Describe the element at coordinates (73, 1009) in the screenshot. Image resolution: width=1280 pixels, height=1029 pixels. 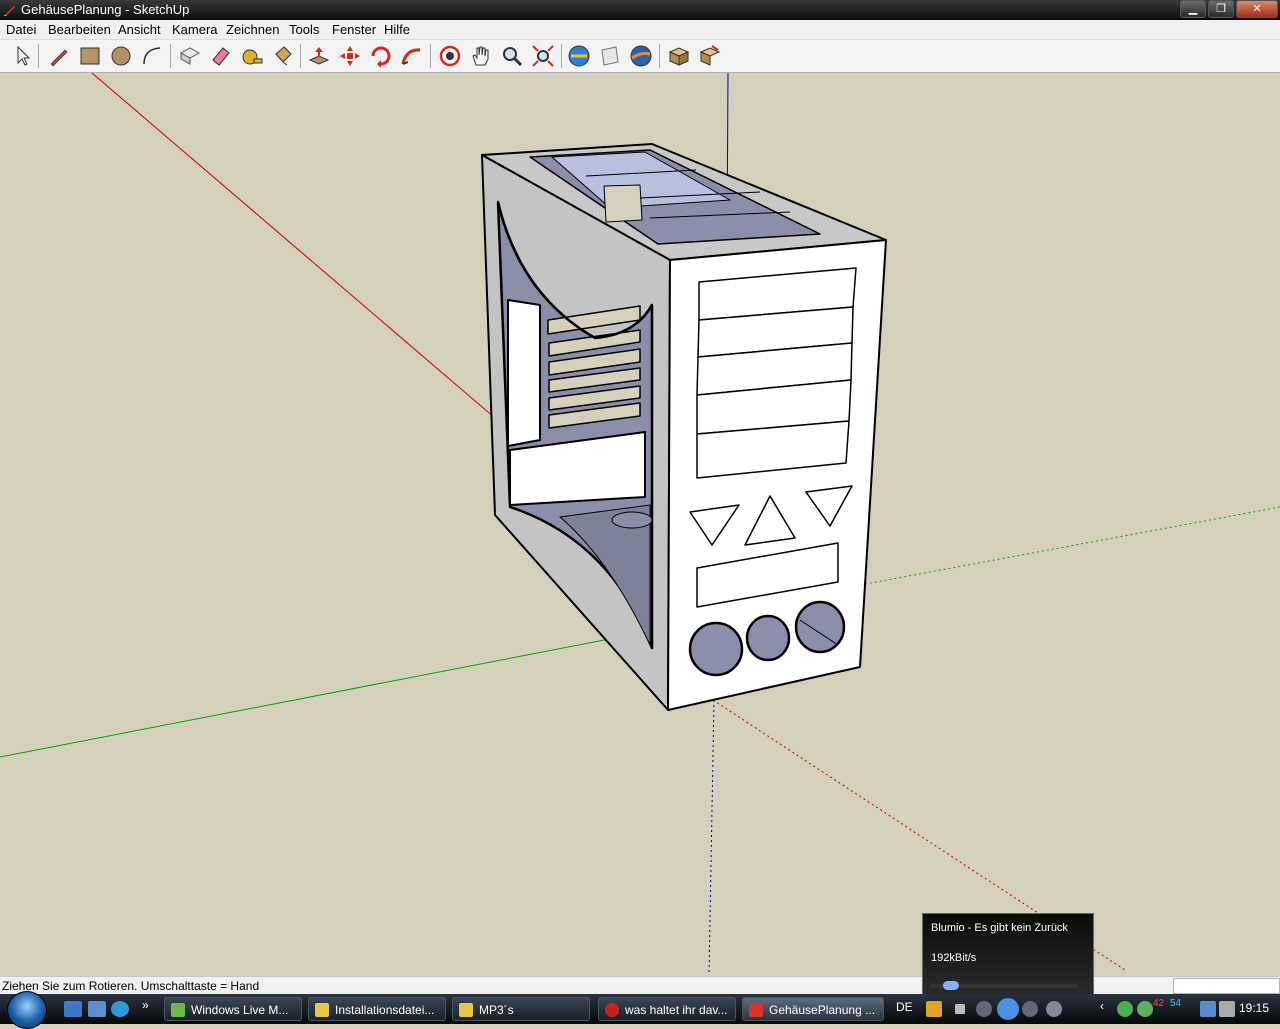
I see `show-desktop-icon` at that location.